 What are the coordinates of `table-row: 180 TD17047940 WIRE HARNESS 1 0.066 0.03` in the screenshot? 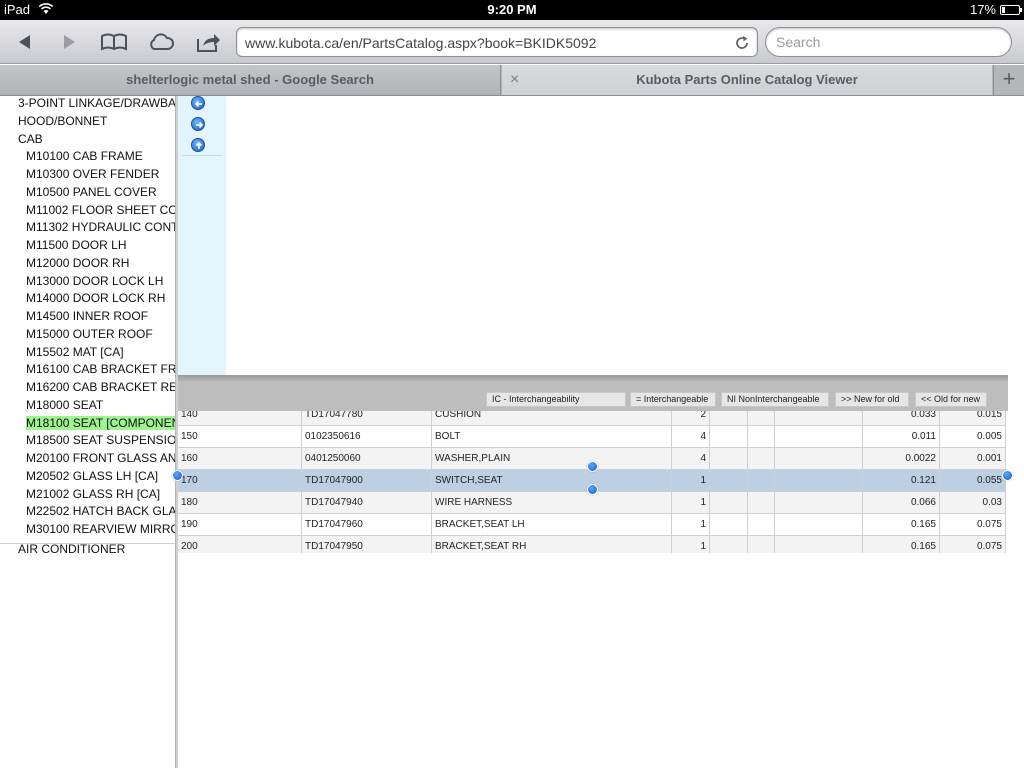 It's located at (592, 503).